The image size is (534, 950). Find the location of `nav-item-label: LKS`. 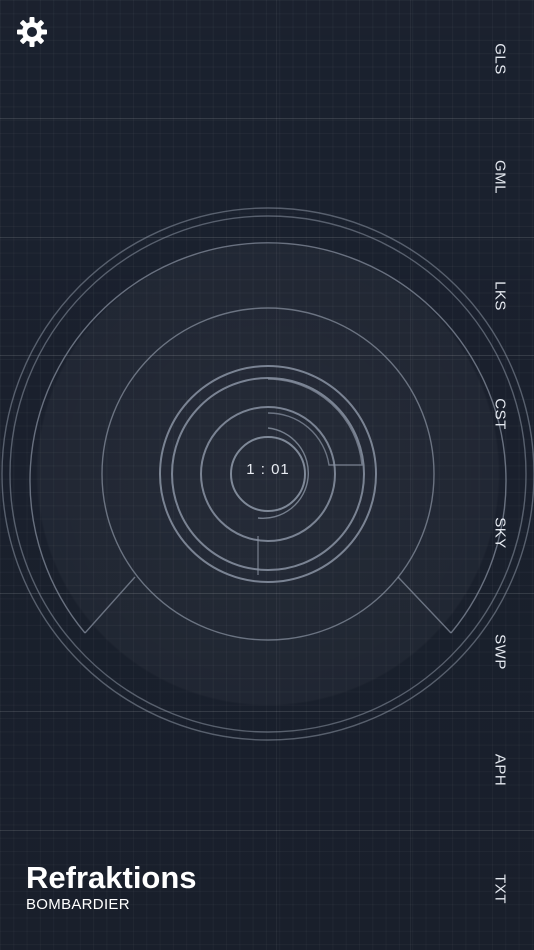

nav-item-label: LKS is located at coordinates (500, 296).